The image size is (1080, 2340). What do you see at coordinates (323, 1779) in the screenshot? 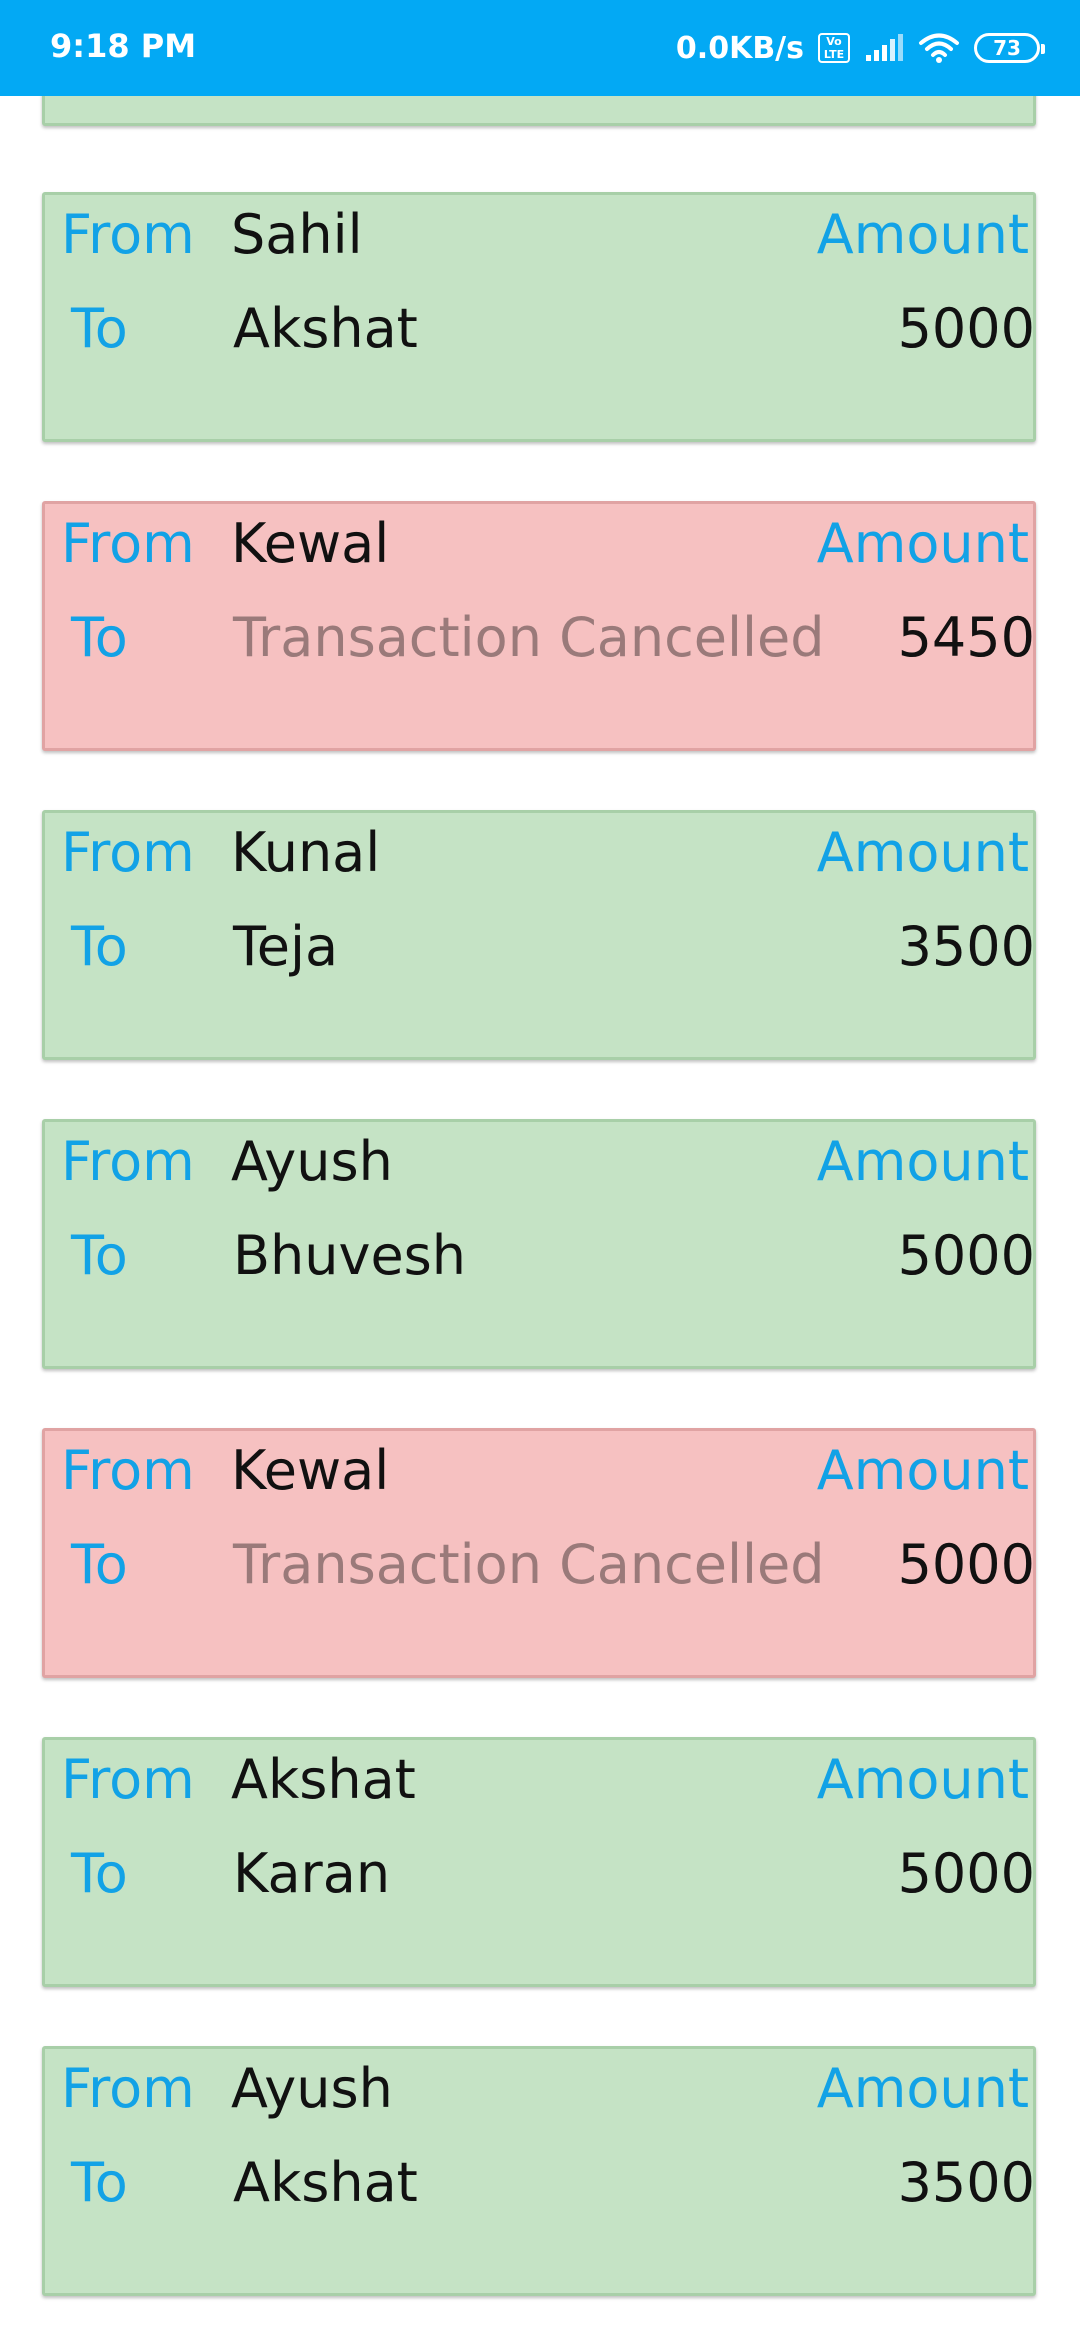
I see `from-name: Akshat` at bounding box center [323, 1779].